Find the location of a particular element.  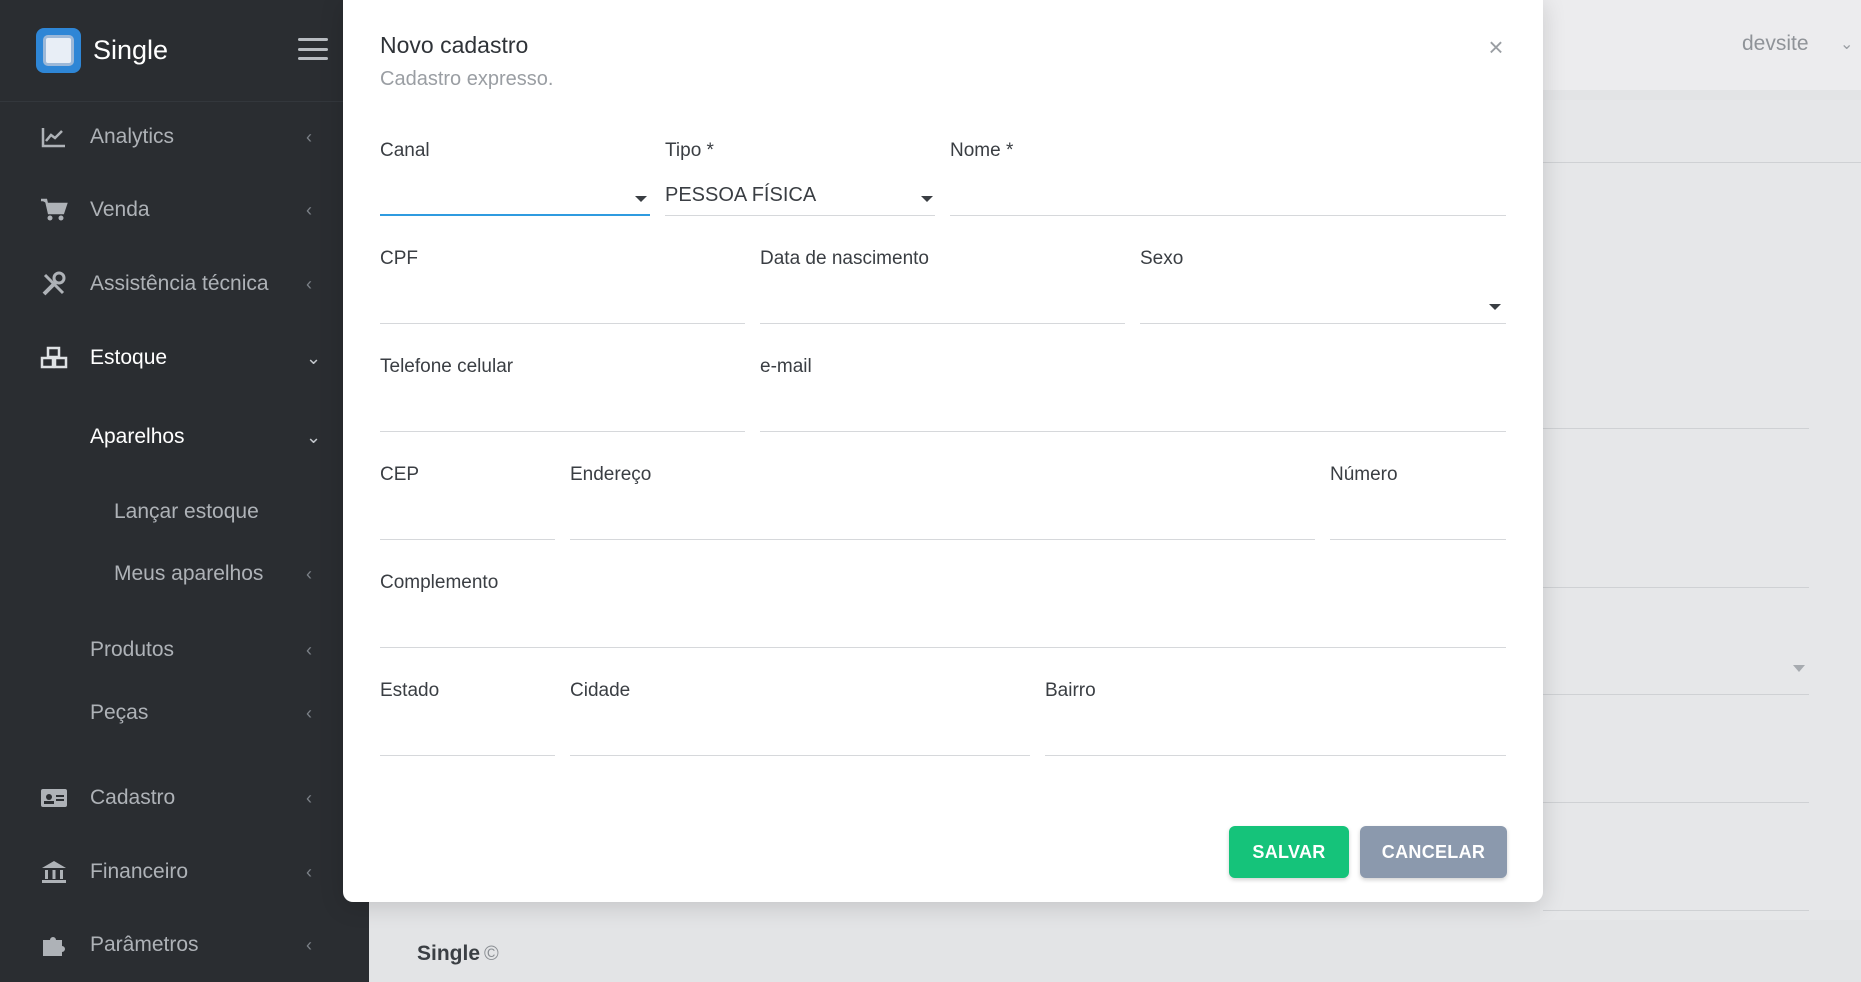

sexo-label: Sexo is located at coordinates (1162, 258).